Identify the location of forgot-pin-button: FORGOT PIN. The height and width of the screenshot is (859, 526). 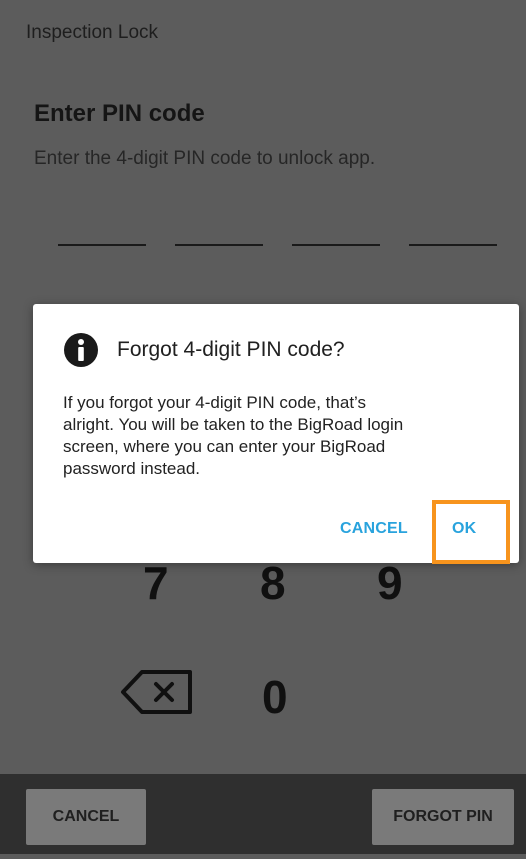
(443, 817).